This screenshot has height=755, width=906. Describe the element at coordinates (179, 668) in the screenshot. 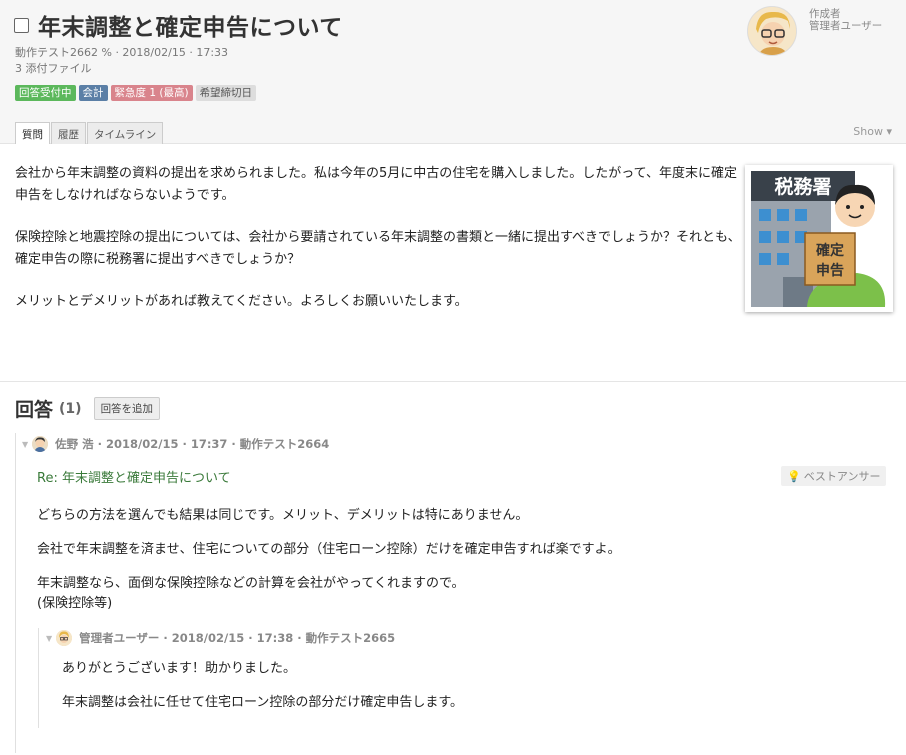

I see `reply-paragraph: ありがとうございます！助かりました。` at that location.